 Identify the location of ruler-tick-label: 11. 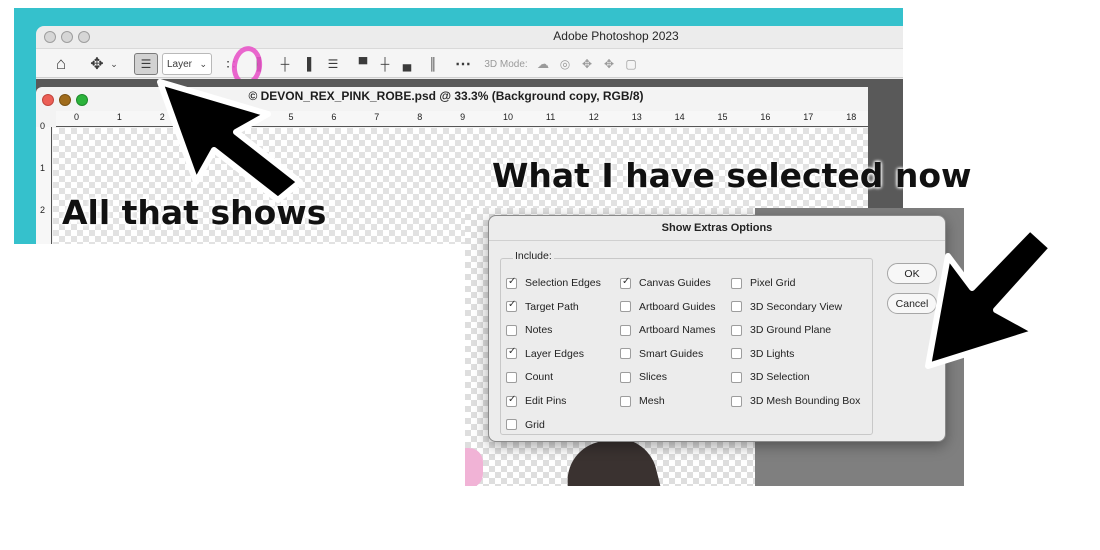
(550, 117).